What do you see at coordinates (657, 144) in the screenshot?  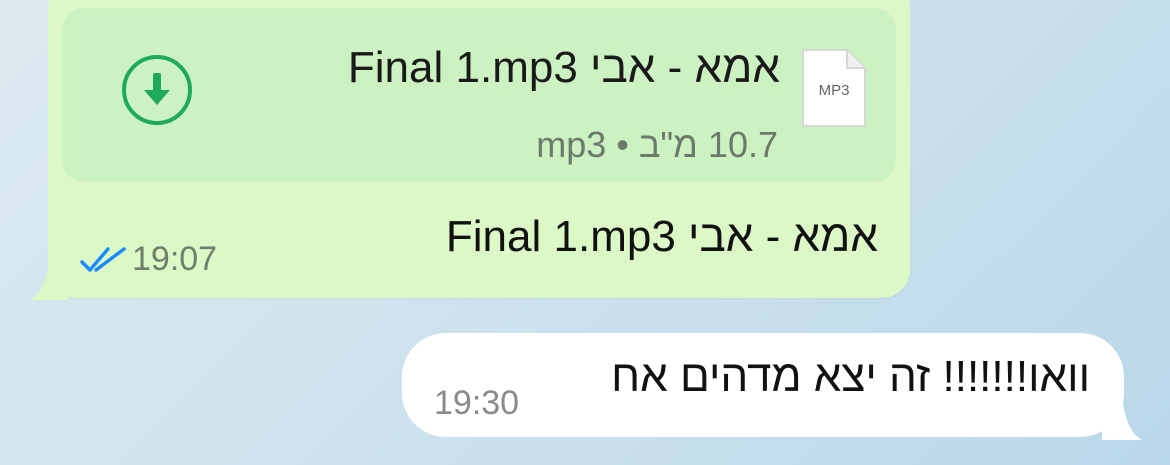 I see `file-size-meta: 10.7 מ"ב • mp3` at bounding box center [657, 144].